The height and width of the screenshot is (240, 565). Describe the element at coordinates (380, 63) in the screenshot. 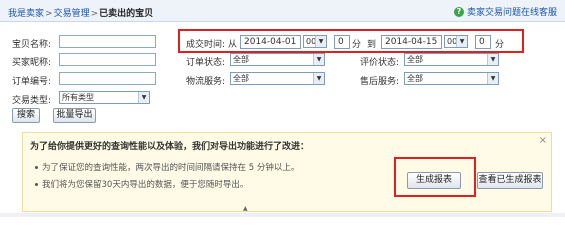

I see `review-status-label: 评价状态:` at that location.